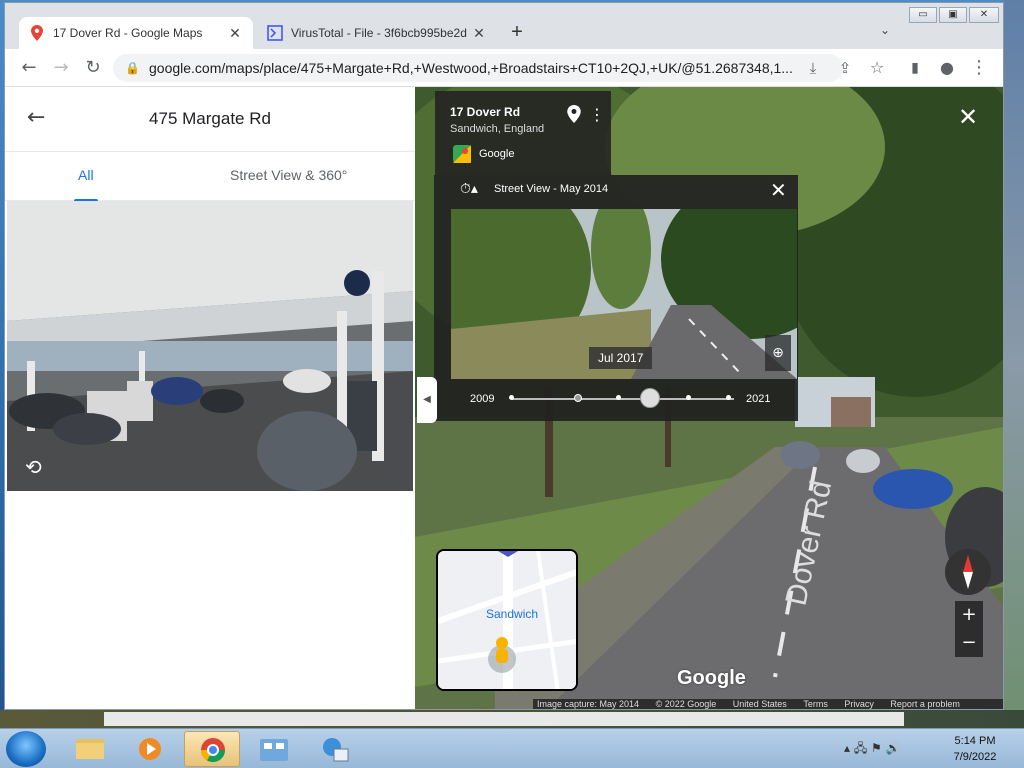  What do you see at coordinates (778, 353) in the screenshot?
I see `zoom-in-icon: ⊕` at bounding box center [778, 353].